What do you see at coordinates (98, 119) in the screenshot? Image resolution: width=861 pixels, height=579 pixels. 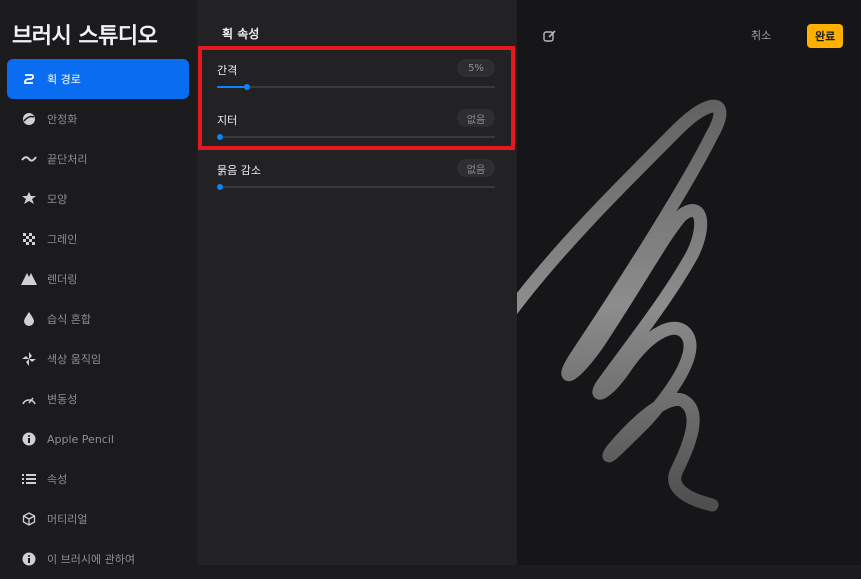 I see `sidebar-item-stabilization: 안정화` at bounding box center [98, 119].